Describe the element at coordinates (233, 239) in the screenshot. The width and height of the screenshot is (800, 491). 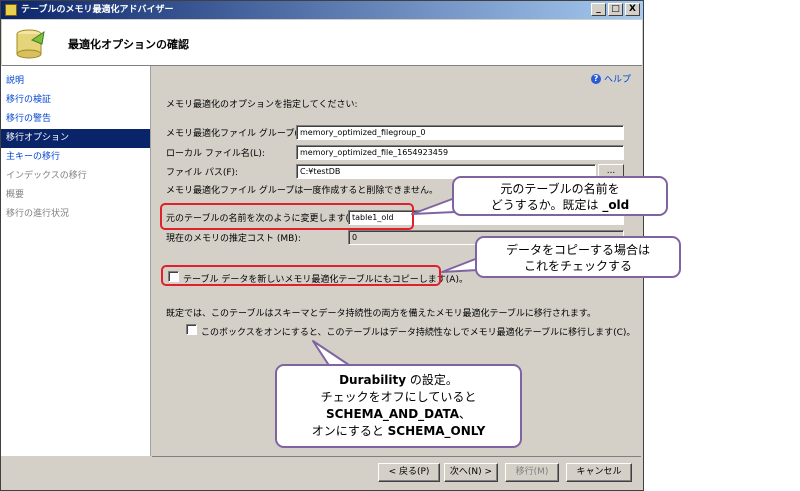
I see `cost-label: 現在のメモリの推定コスト (MB):` at that location.